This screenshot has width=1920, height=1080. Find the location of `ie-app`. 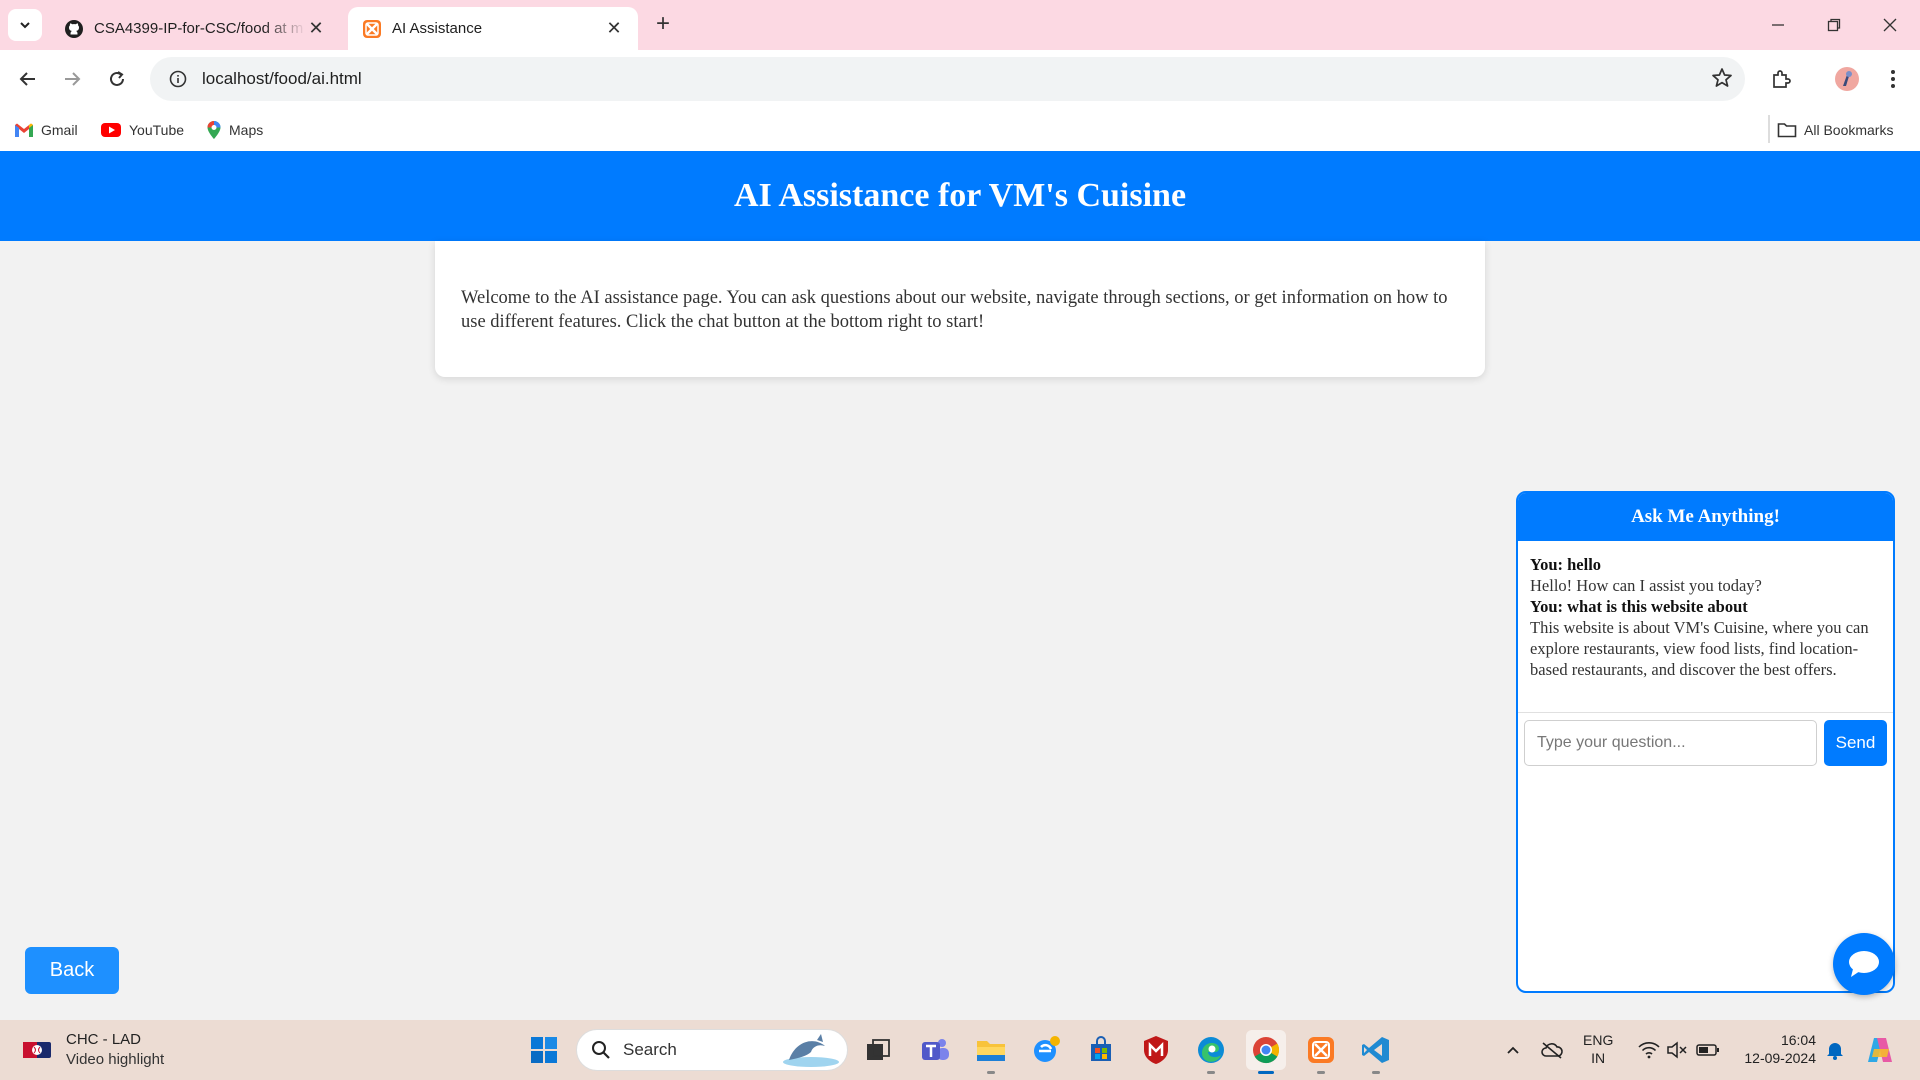

ie-app is located at coordinates (1046, 1050).